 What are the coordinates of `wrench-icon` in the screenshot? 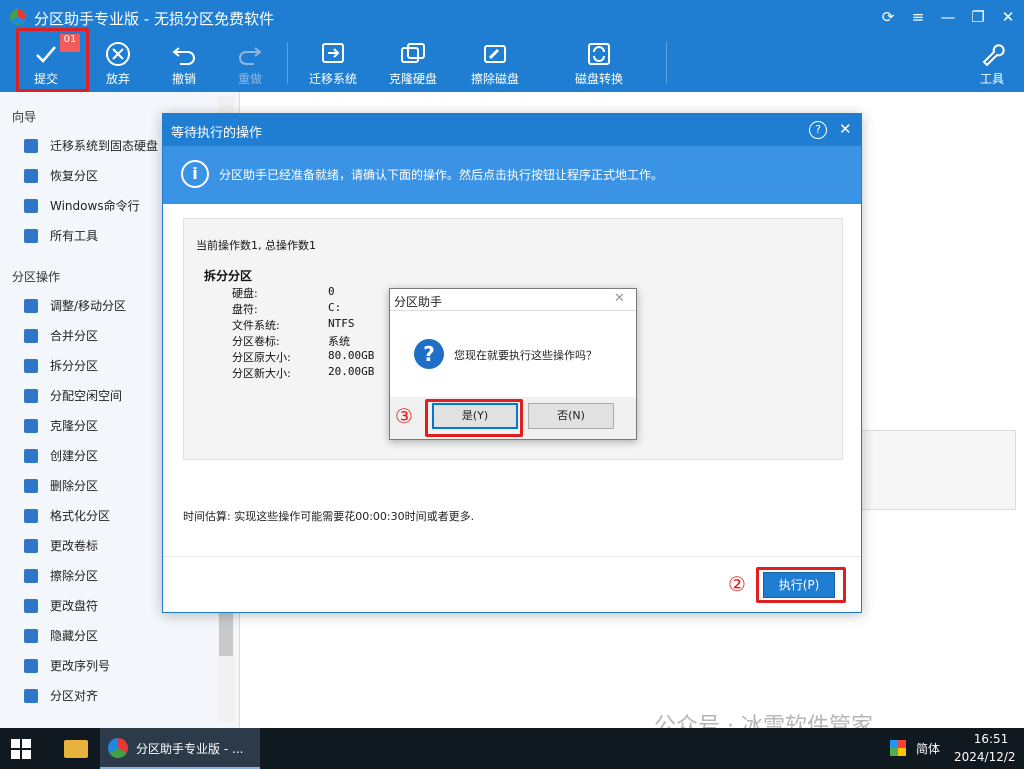 It's located at (993, 55).